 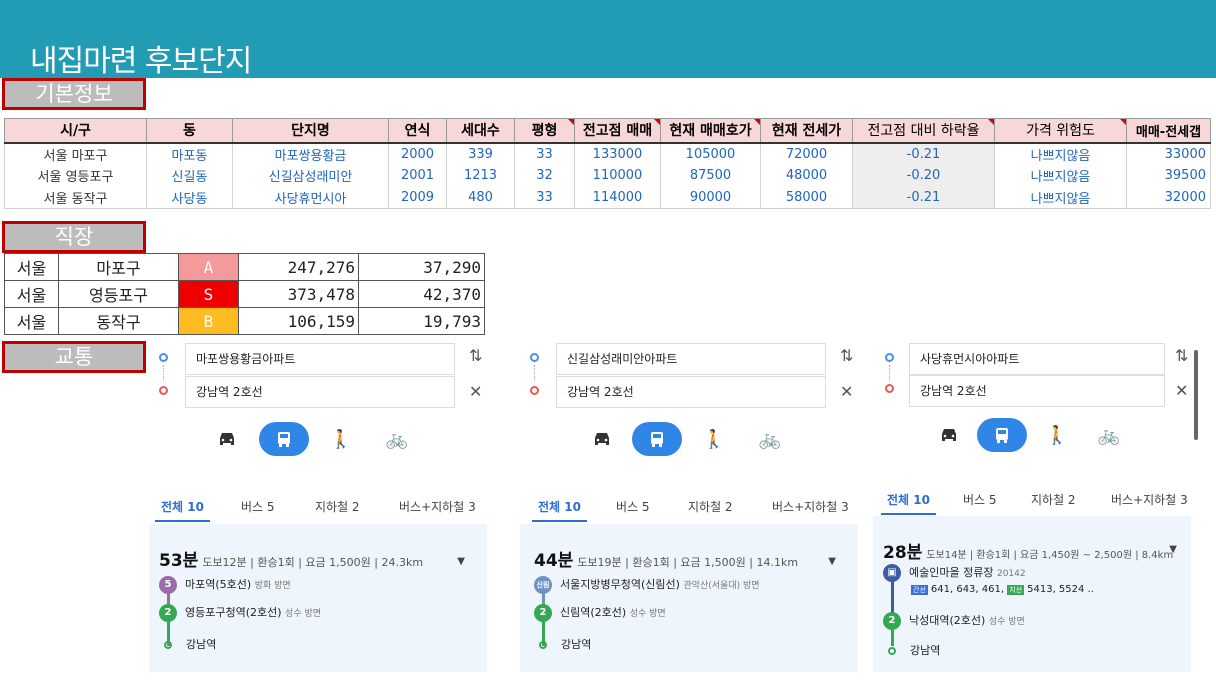 I want to click on table-cell: 105000, so click(x=710, y=153).